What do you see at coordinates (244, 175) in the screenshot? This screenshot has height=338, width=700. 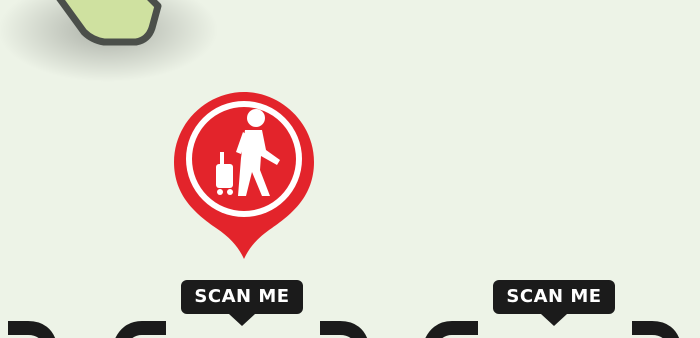 I see `location-pin-icon` at bounding box center [244, 175].